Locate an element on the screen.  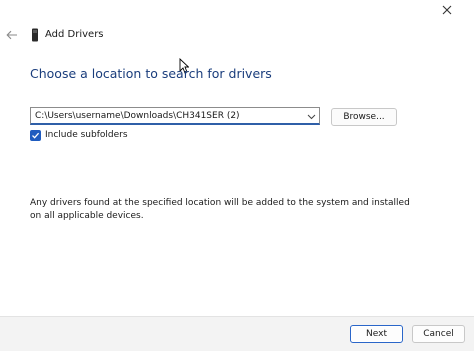
device-icon is located at coordinates (35, 35).